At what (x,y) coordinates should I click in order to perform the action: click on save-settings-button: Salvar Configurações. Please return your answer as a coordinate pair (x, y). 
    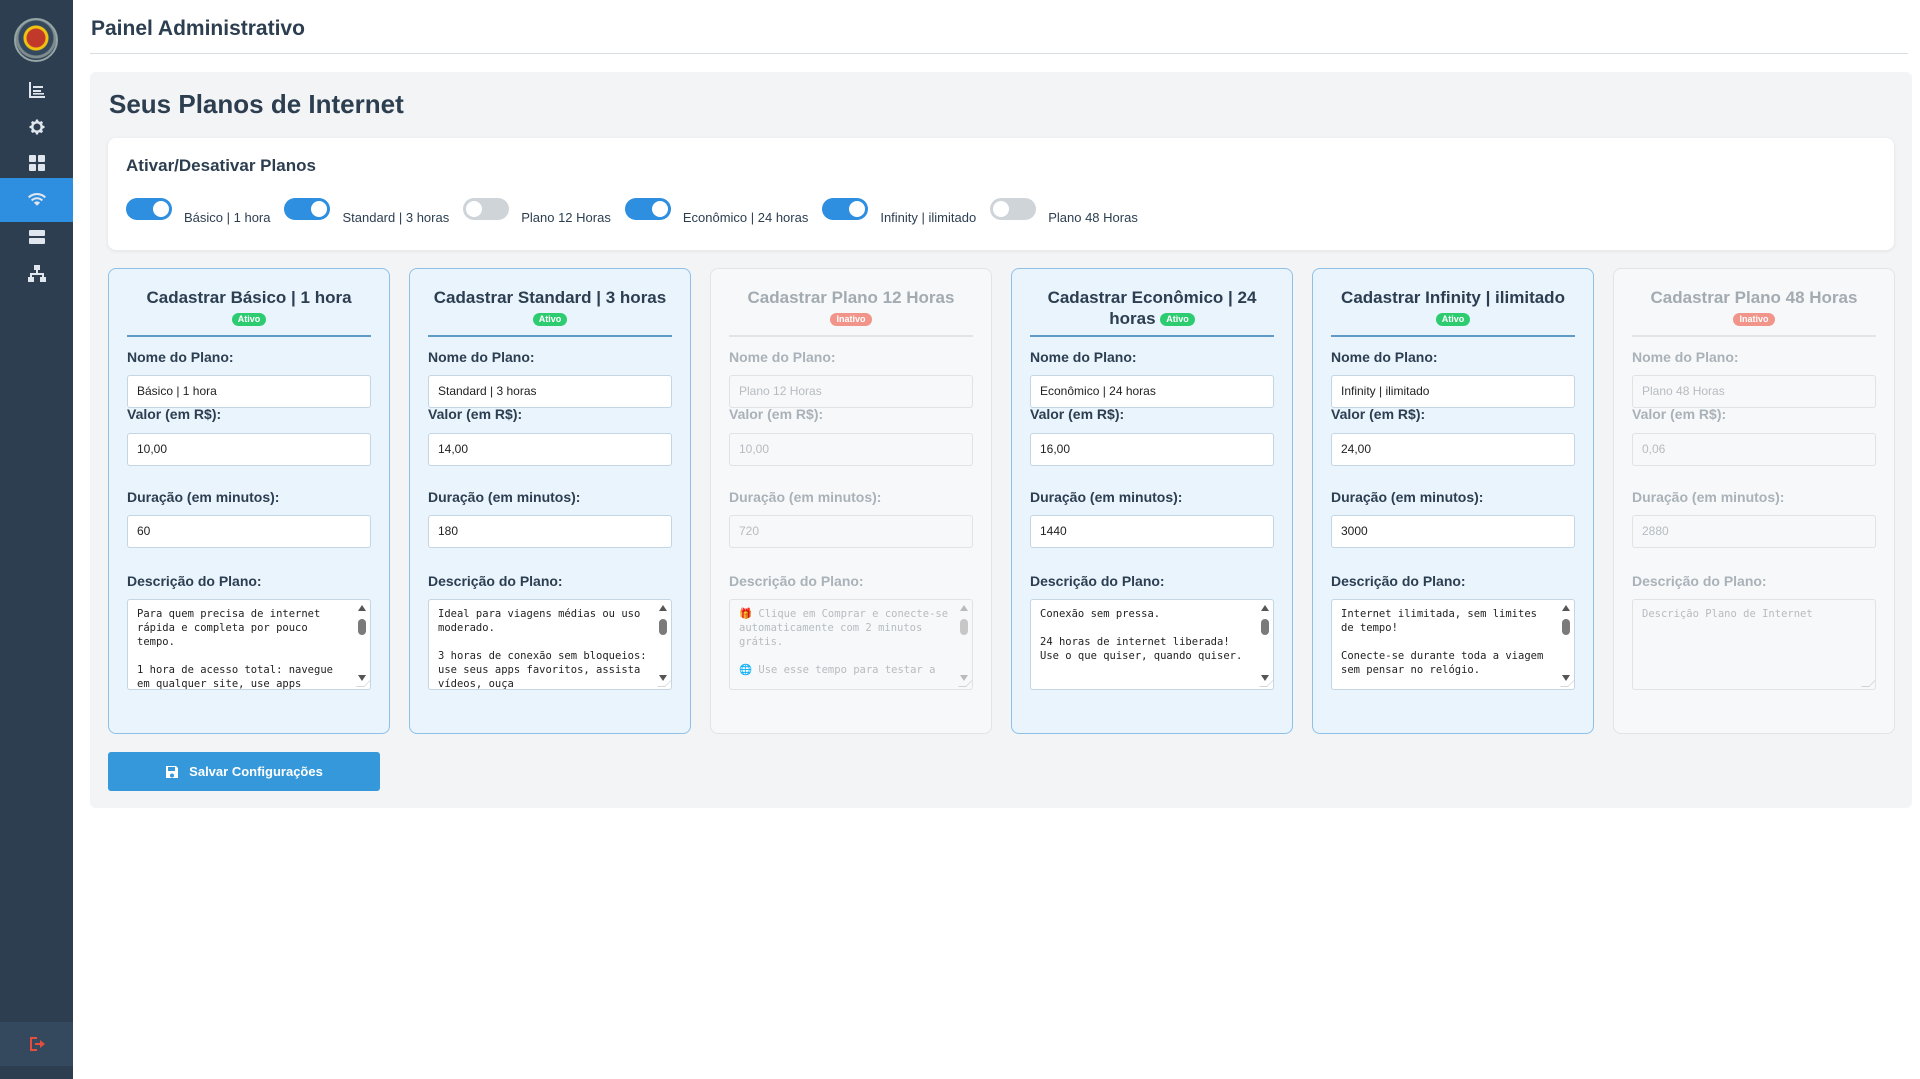
    Looking at the image, I should click on (244, 771).